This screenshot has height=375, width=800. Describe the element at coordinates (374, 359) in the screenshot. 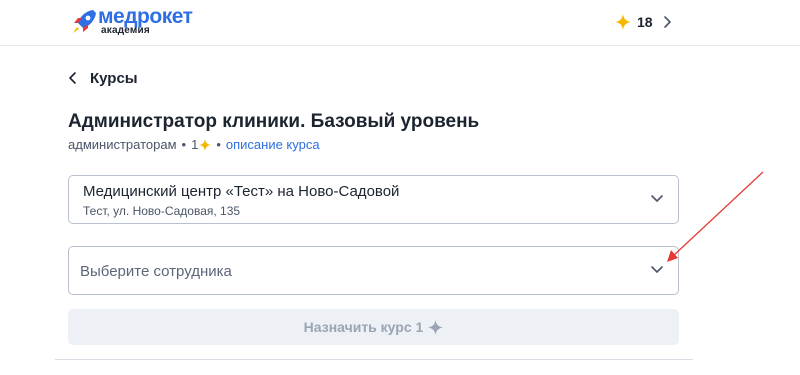

I see `divider` at that location.